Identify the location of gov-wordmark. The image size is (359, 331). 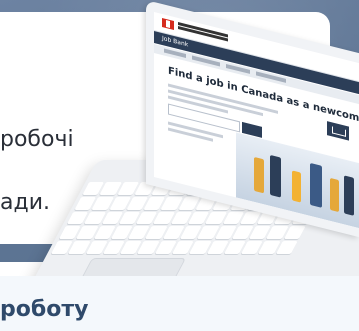
(203, 29).